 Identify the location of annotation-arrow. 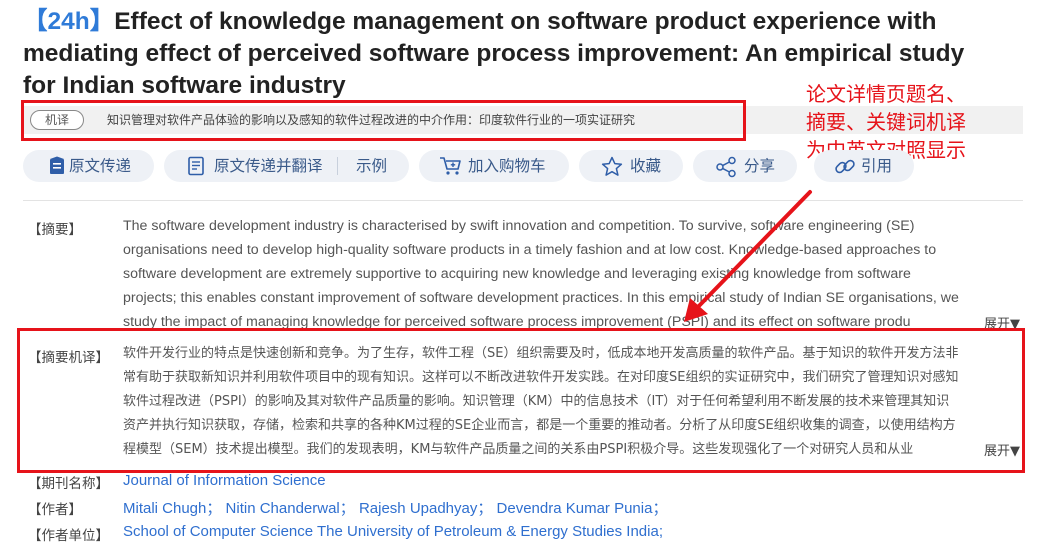
(748, 256).